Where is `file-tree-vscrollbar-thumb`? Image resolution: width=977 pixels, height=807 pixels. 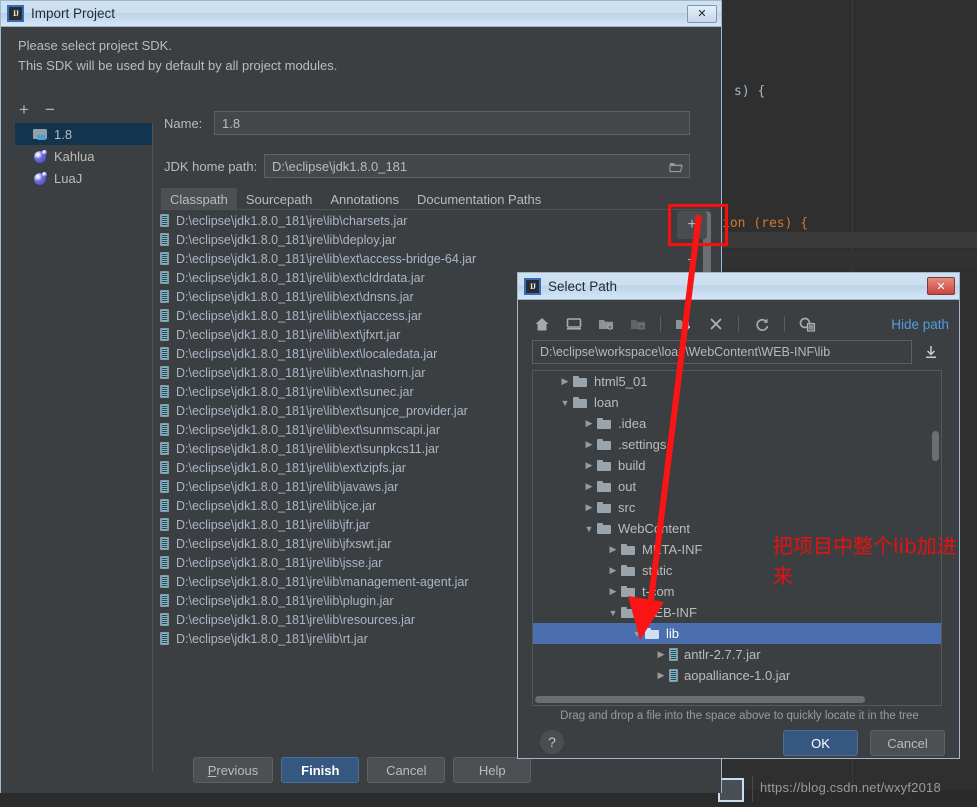
file-tree-vscrollbar-thumb is located at coordinates (935, 446).